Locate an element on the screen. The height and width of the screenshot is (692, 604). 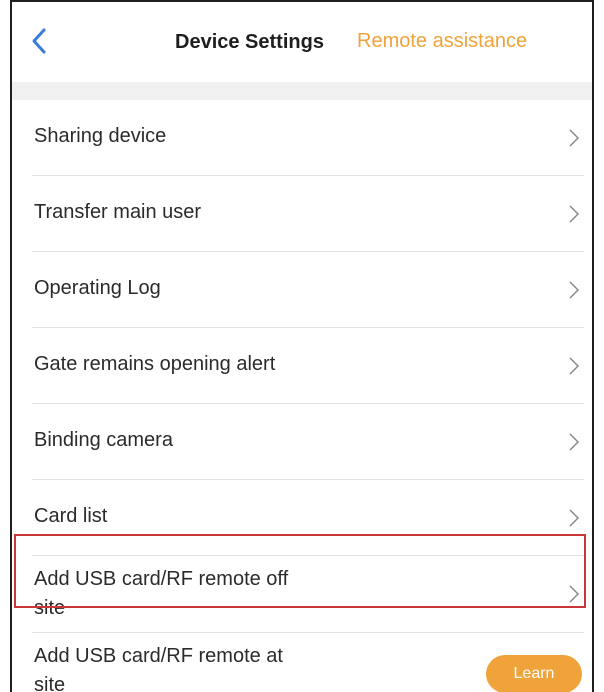
back-chevron-icon is located at coordinates (39, 41).